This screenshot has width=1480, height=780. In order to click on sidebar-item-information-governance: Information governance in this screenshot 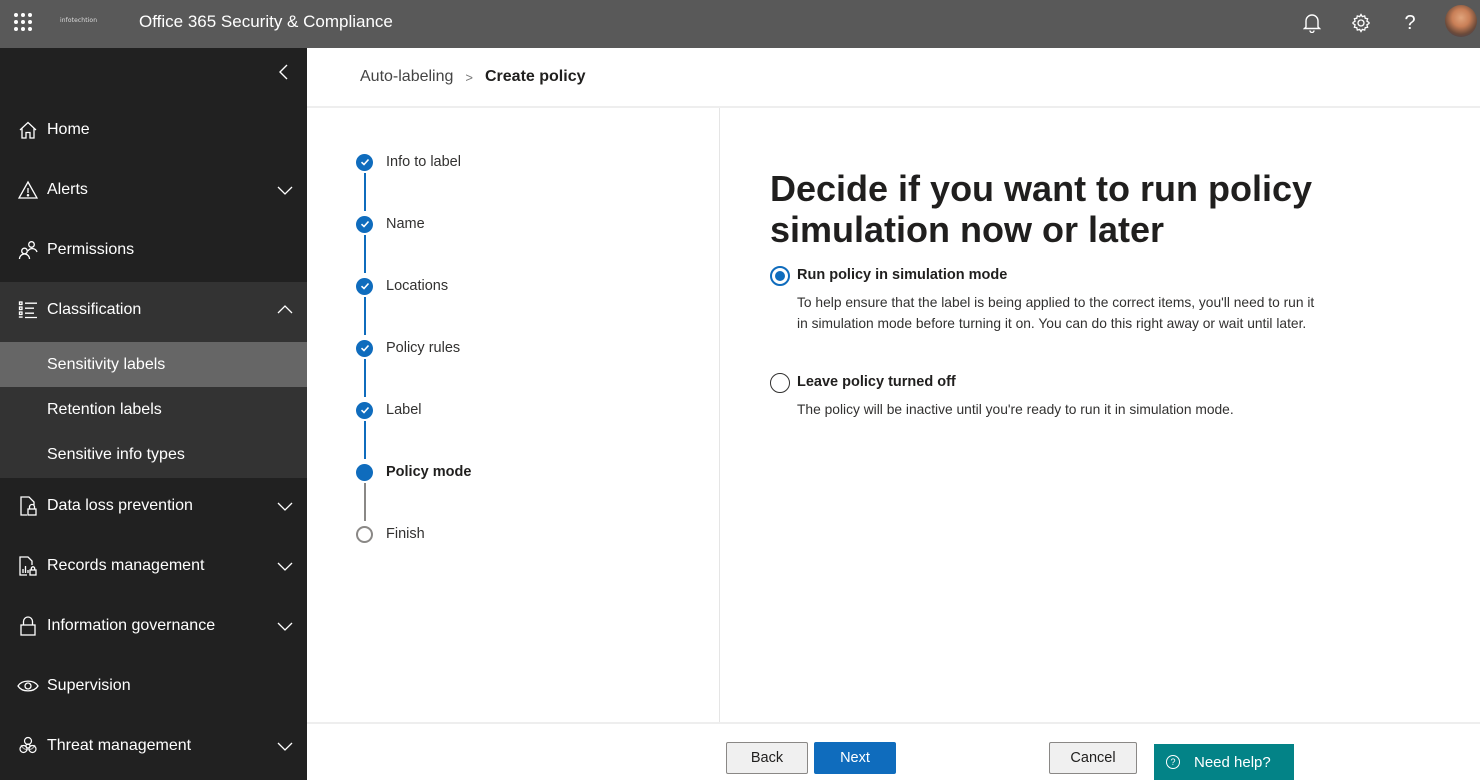, I will do `click(153, 626)`.